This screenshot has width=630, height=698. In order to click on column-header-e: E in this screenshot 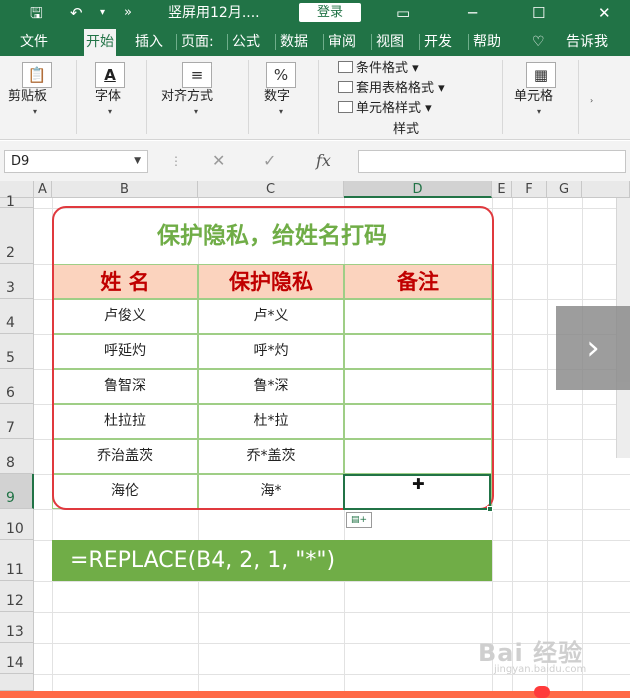, I will do `click(502, 189)`.